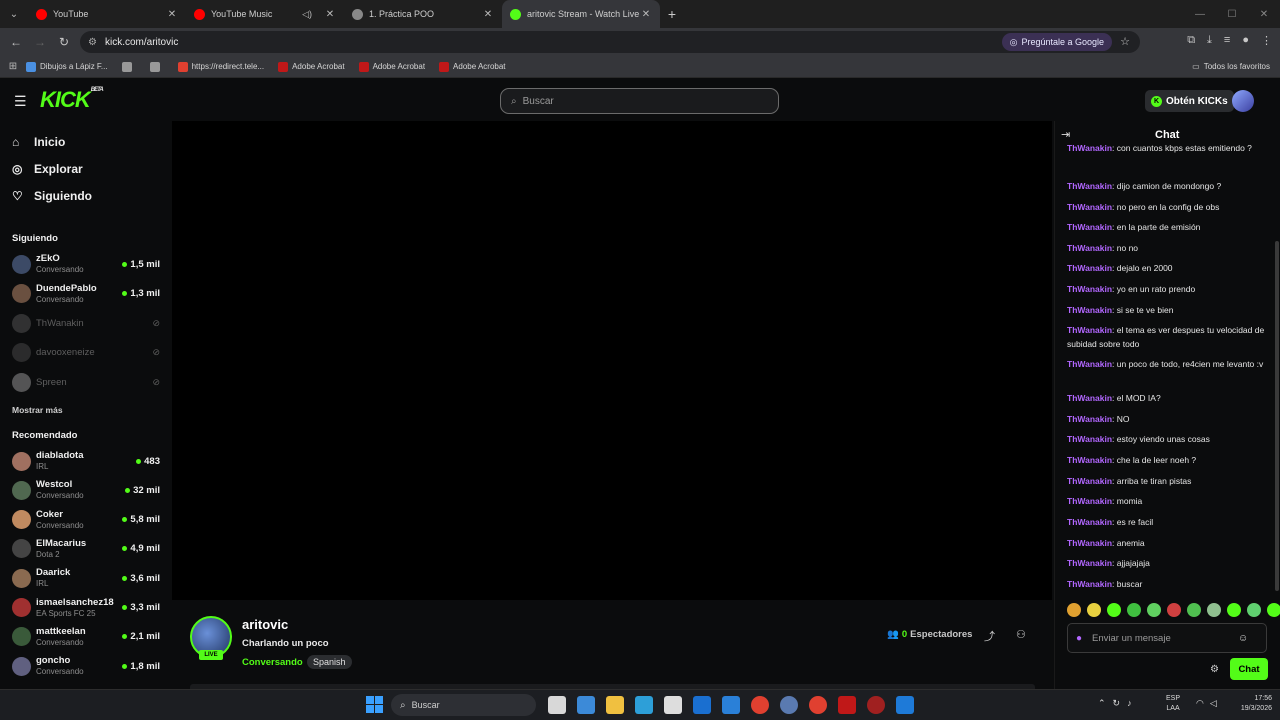  Describe the element at coordinates (644, 705) in the screenshot. I see `edge-icon` at that location.